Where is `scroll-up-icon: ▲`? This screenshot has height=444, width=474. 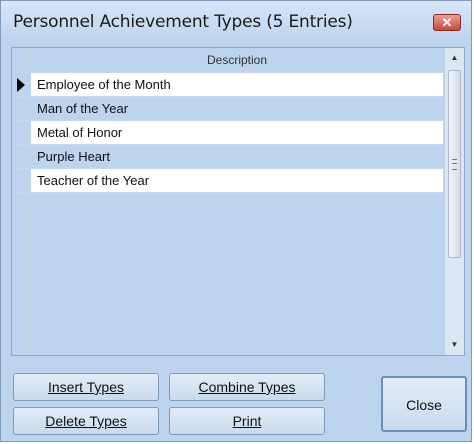
scroll-up-icon: ▲ is located at coordinates (454, 58).